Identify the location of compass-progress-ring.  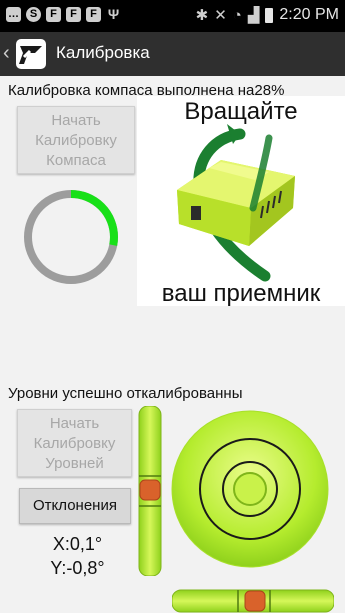
(71, 237).